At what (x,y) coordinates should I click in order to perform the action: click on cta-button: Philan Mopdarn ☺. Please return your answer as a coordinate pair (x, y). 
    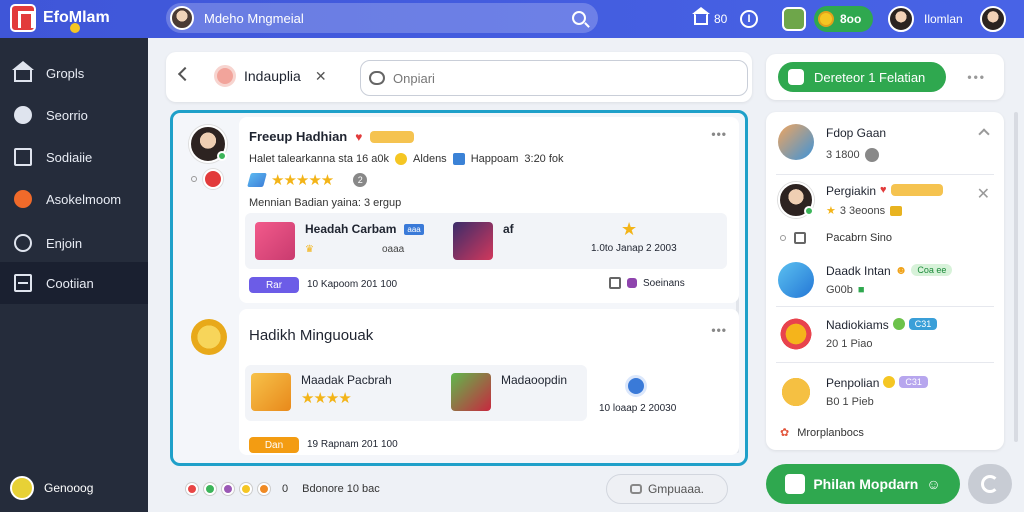
    Looking at the image, I should click on (863, 484).